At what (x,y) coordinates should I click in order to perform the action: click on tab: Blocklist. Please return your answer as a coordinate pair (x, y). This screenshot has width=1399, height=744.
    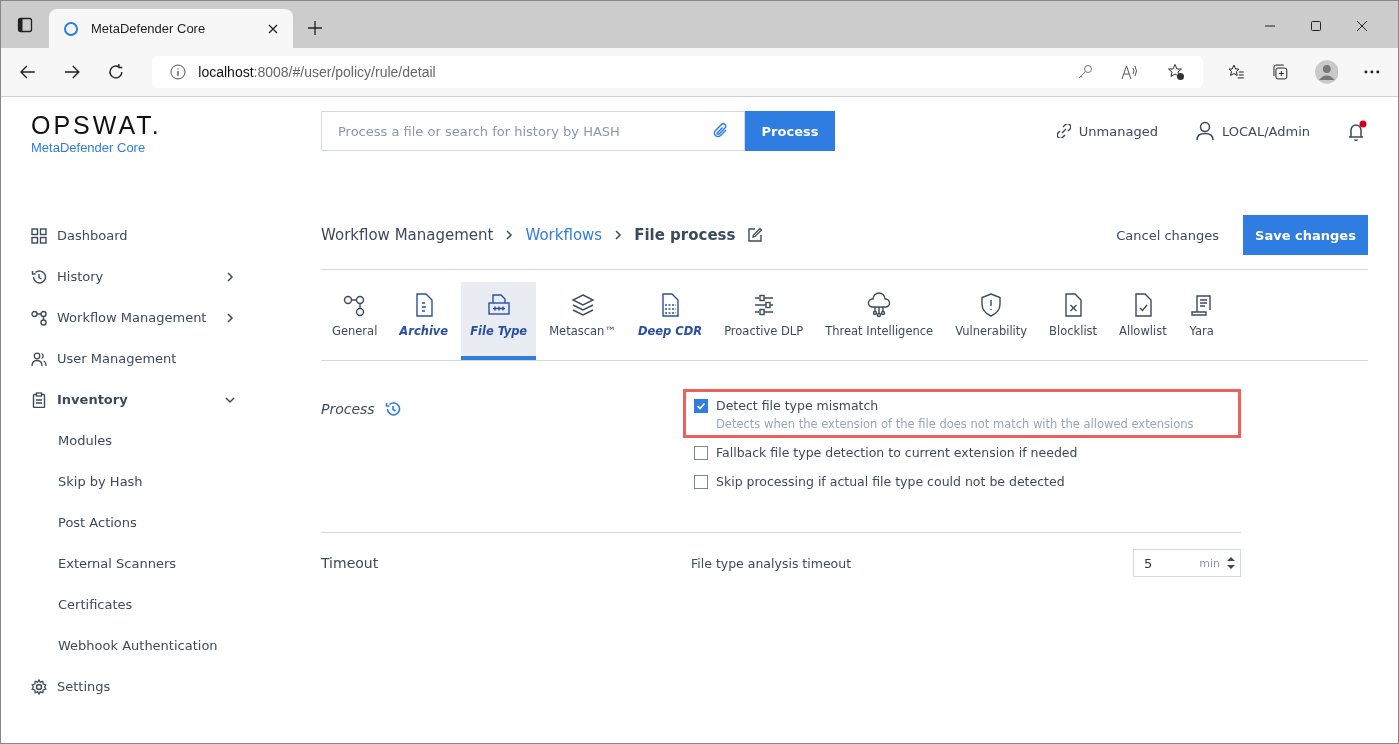
    Looking at the image, I should click on (1073, 321).